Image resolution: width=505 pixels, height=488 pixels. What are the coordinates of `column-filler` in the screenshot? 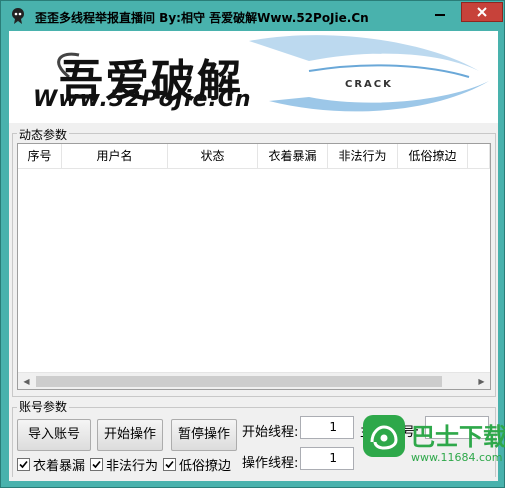 It's located at (479, 156).